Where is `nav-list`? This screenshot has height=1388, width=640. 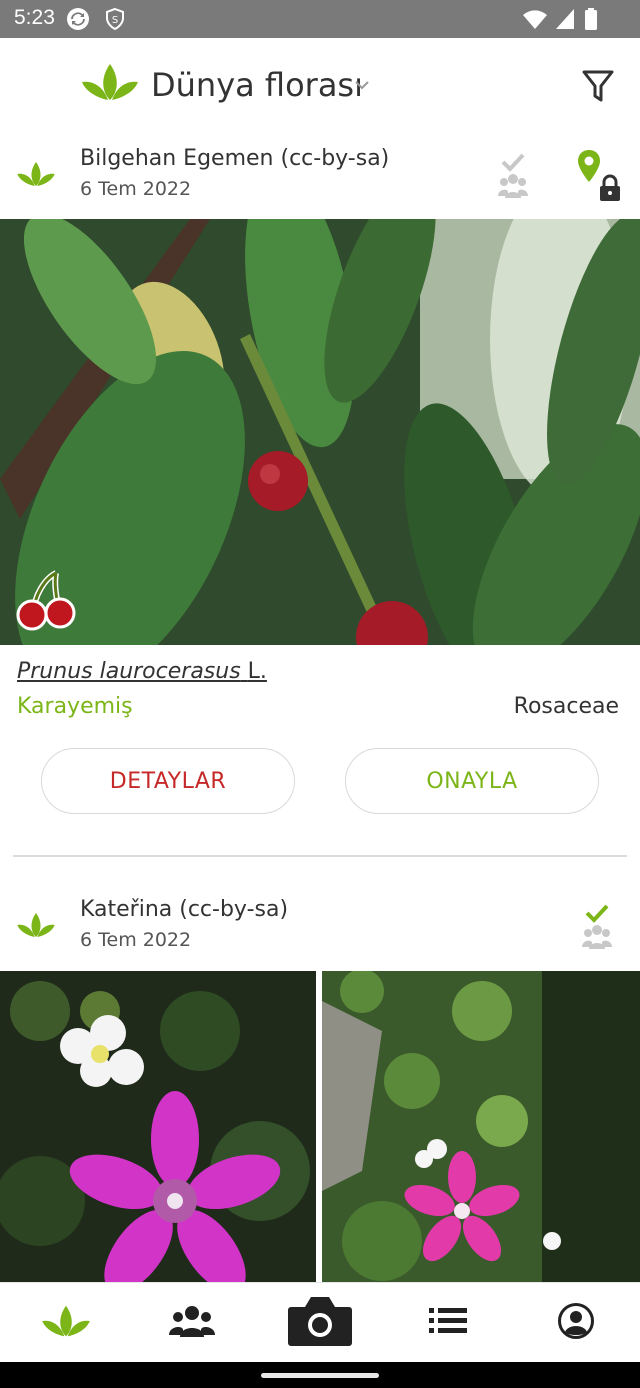
nav-list is located at coordinates (448, 1323).